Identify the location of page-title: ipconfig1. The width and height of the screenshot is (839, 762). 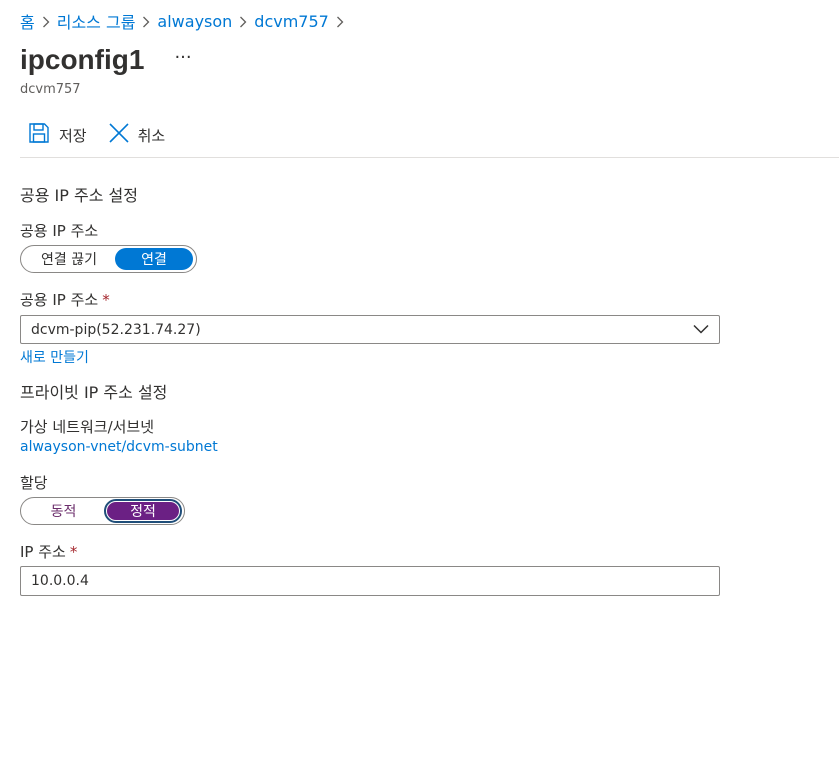
(82, 59).